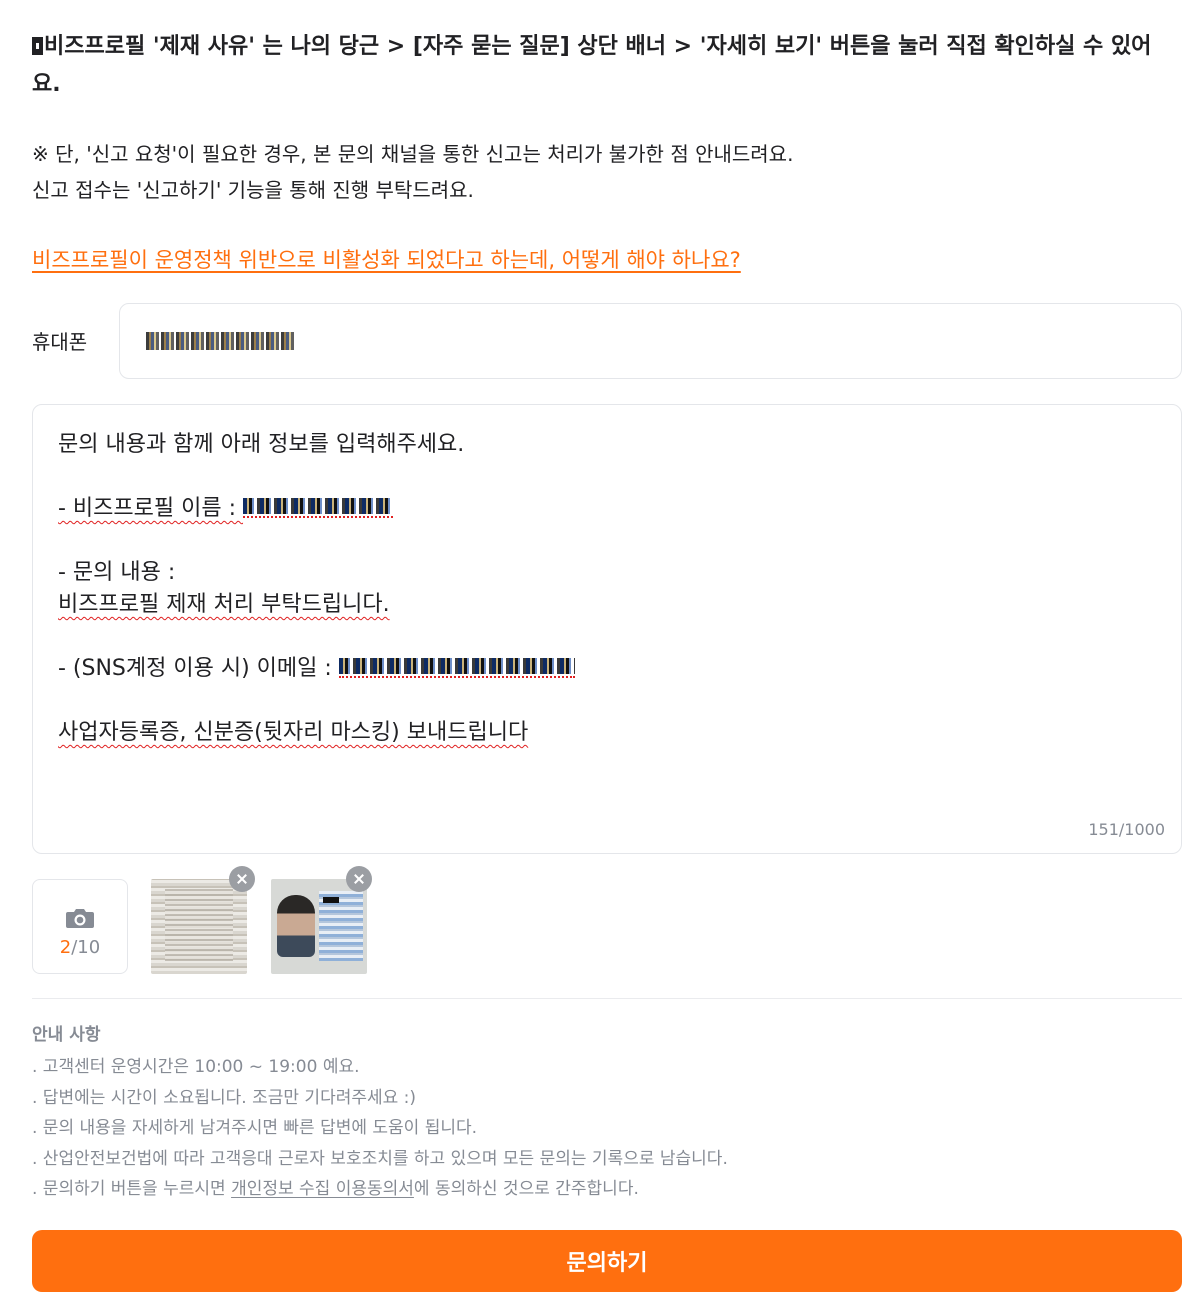  I want to click on guide-item: . 문의 내용을 자세하게 남겨주시면 빠른 답변에 도움이 됩니다., so click(255, 1128).